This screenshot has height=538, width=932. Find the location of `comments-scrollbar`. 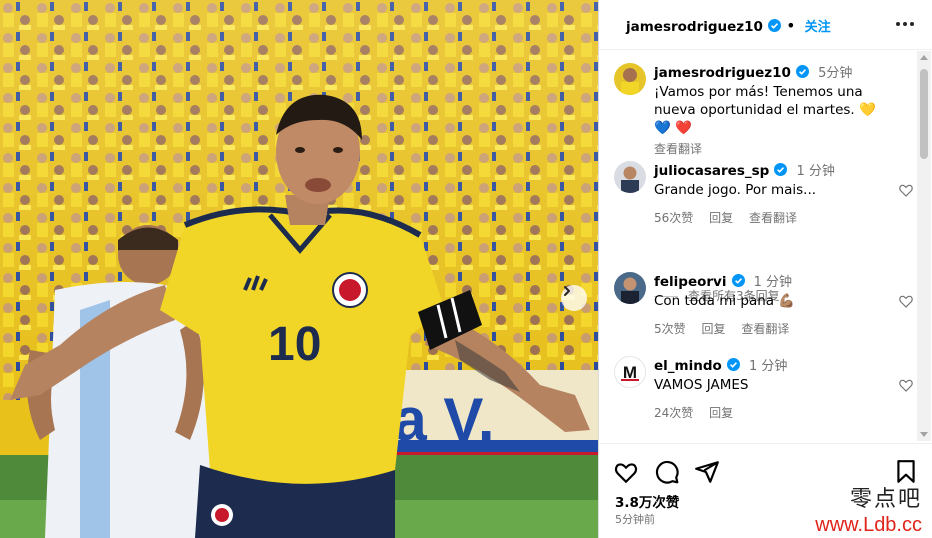

comments-scrollbar is located at coordinates (924, 246).